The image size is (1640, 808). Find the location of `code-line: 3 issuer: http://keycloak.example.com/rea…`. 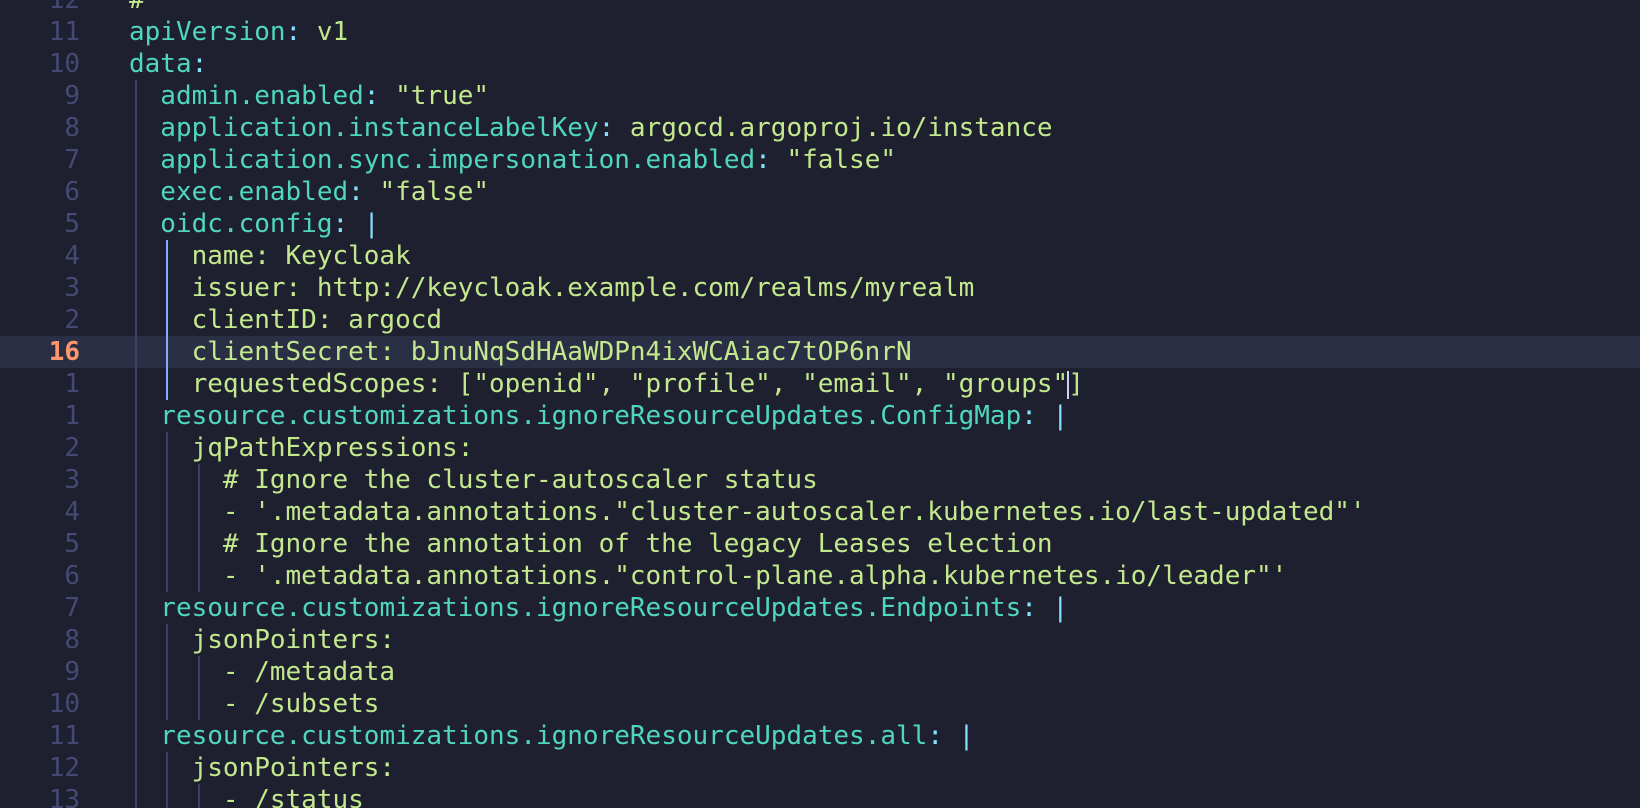

code-line: 3 issuer: http://keycloak.example.com/rea… is located at coordinates (820, 288).